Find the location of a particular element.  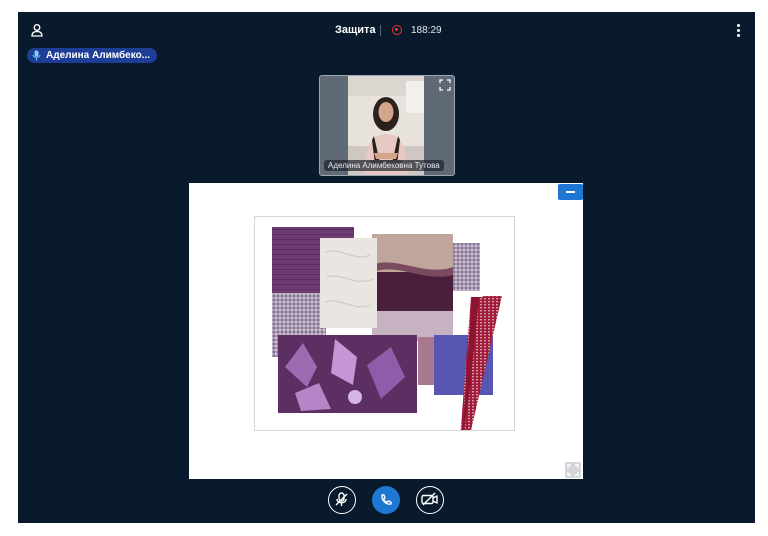

participant-name-caption: Аделина Алимбековна Тутова is located at coordinates (384, 165).